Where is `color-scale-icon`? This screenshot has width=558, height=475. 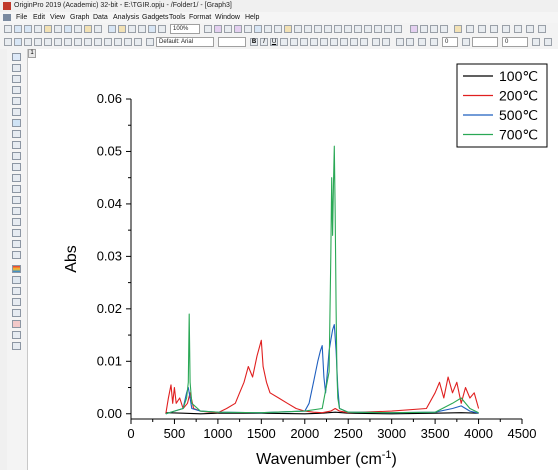
color-scale-icon is located at coordinates (378, 29).